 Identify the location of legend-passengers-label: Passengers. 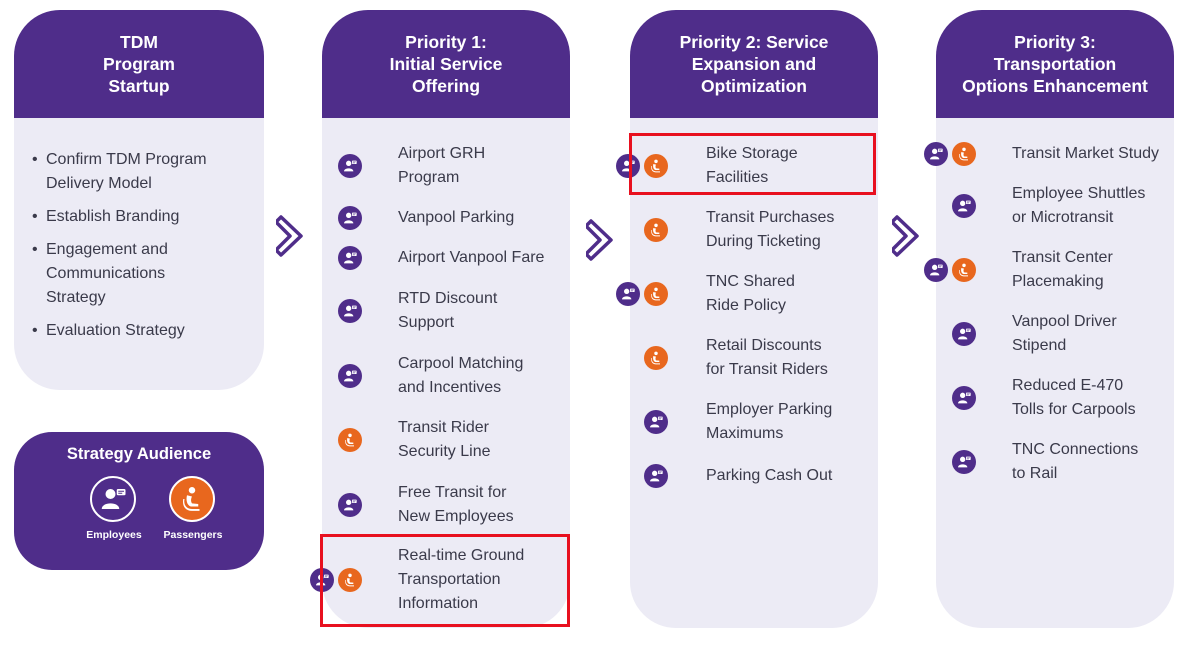
(193, 535).